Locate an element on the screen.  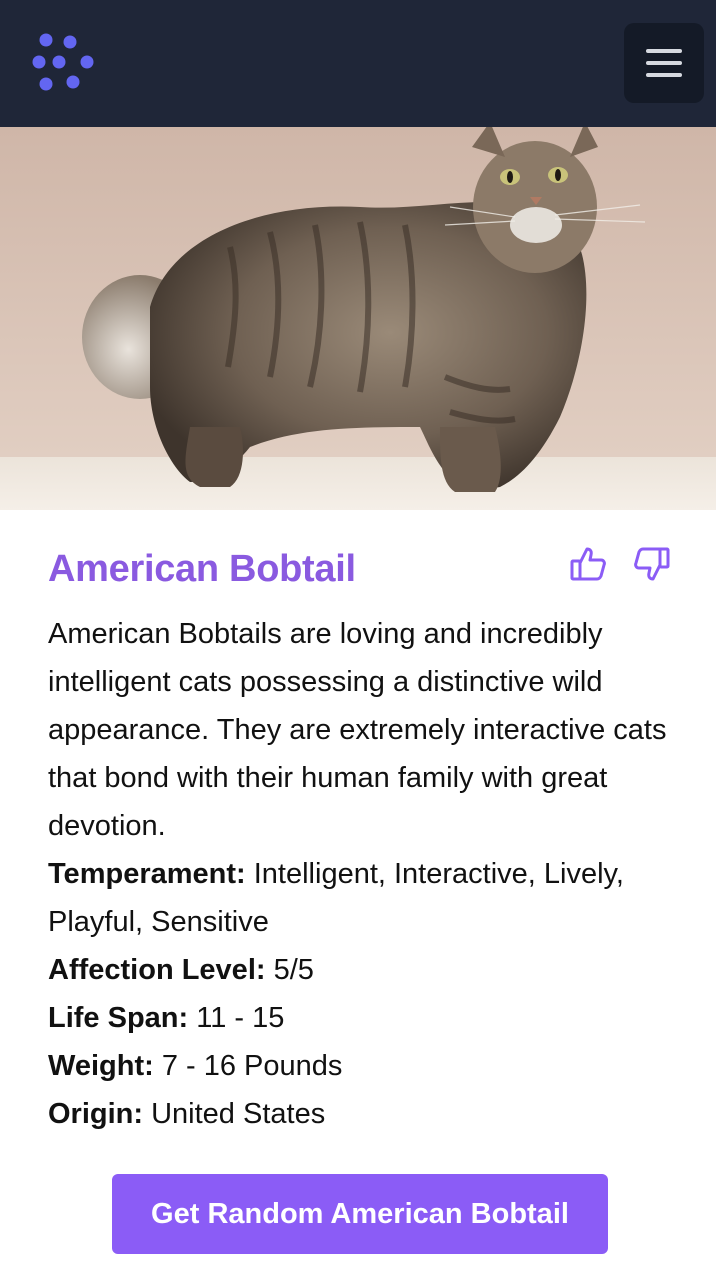
thumbs-up-button is located at coordinates (588, 564).